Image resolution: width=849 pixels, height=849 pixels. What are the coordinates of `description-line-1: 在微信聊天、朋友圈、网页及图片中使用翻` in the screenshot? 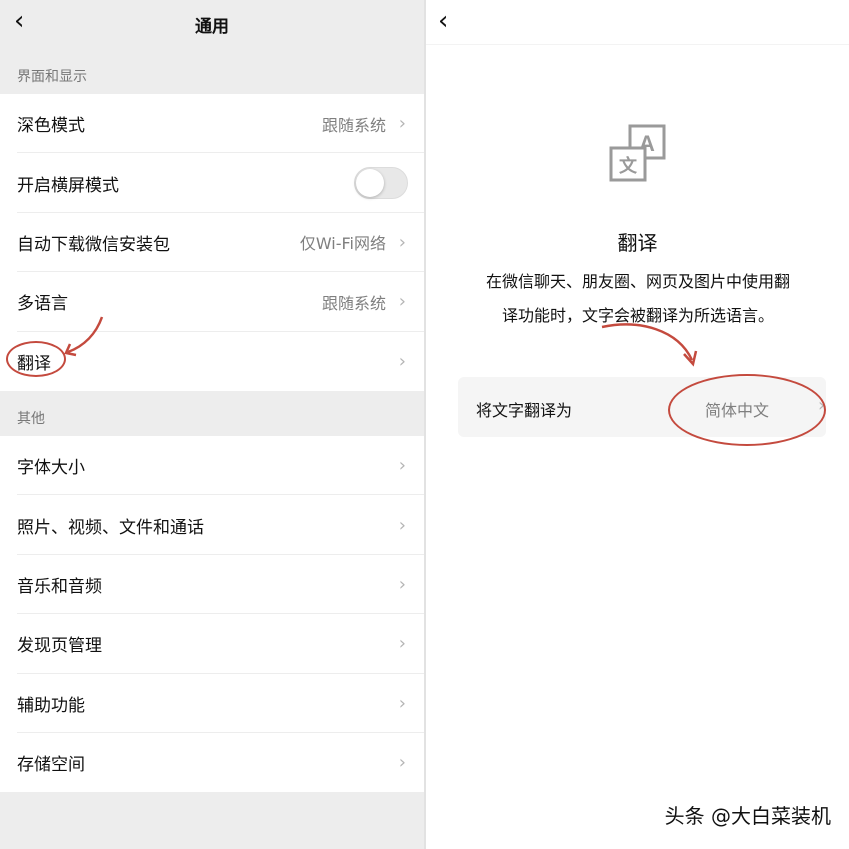 It's located at (637, 281).